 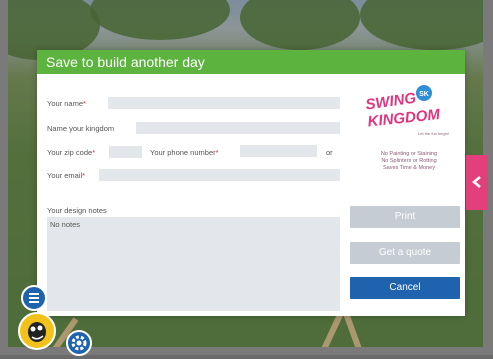 What do you see at coordinates (409, 154) in the screenshot?
I see `tagline-line: No Painting or Staining` at bounding box center [409, 154].